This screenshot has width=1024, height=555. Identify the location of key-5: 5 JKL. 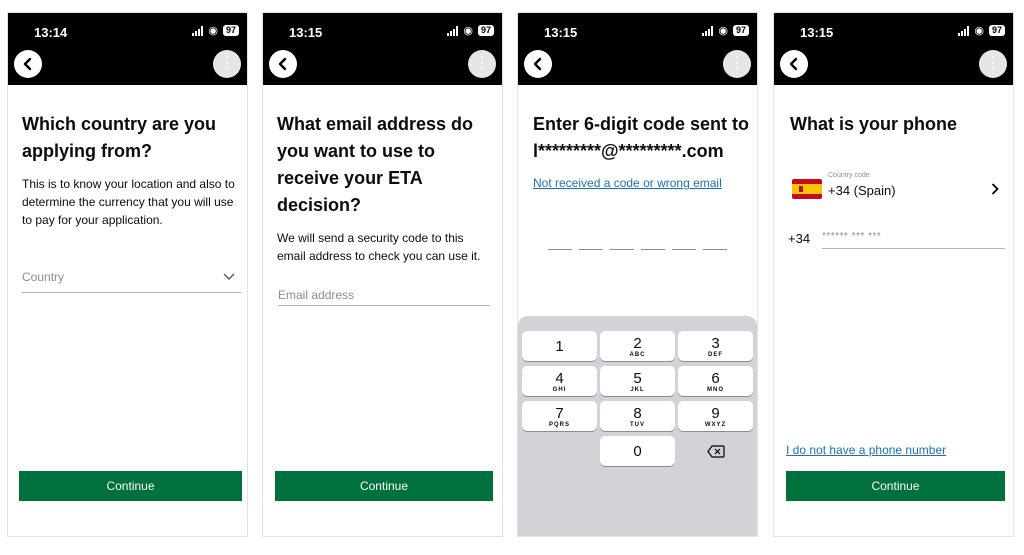
(637, 381).